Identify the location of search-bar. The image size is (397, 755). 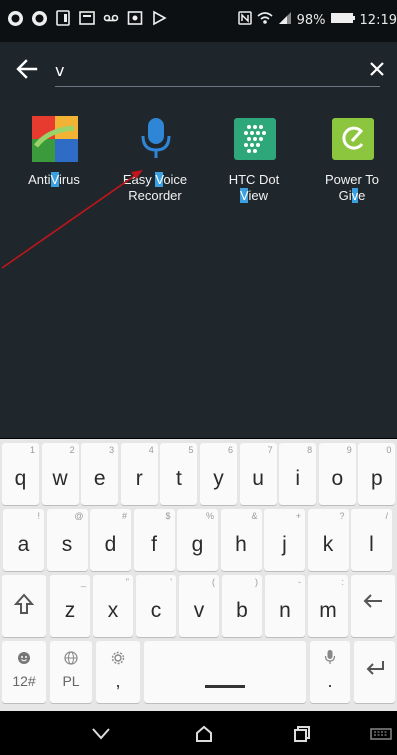
(198, 70).